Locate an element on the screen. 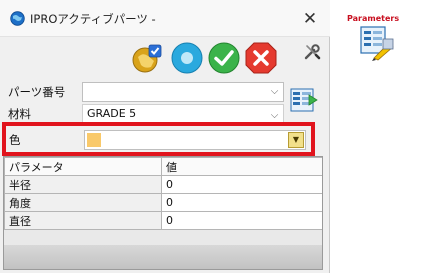  parameters-command-label: Parameters is located at coordinates (373, 18).